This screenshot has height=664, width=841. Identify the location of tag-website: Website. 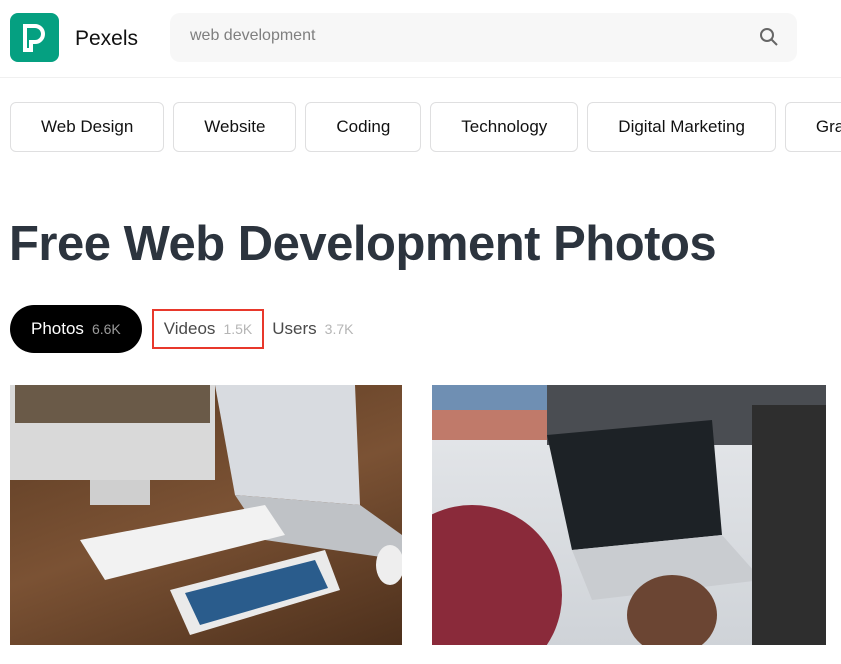
(235, 127).